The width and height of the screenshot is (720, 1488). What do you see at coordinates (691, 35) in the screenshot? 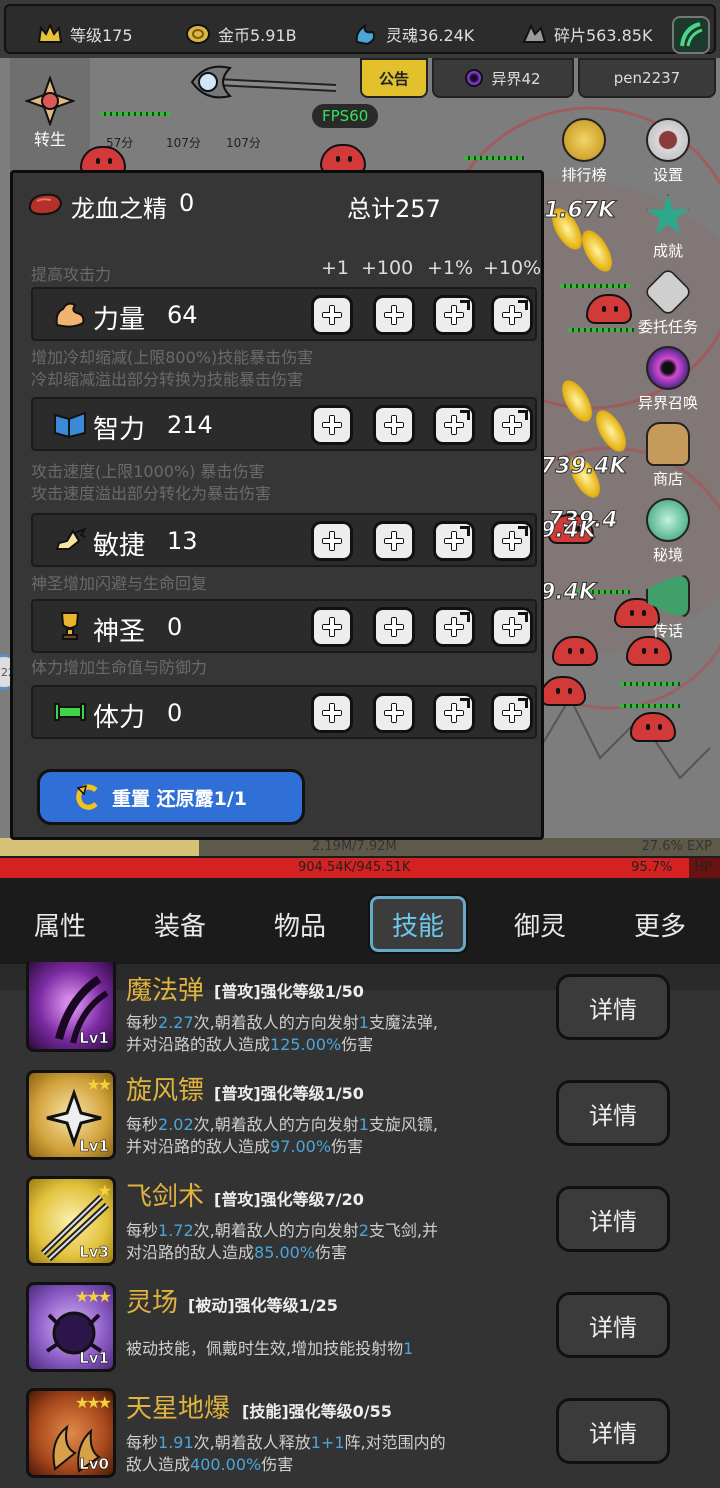
I see `swipe-menu-button` at bounding box center [691, 35].